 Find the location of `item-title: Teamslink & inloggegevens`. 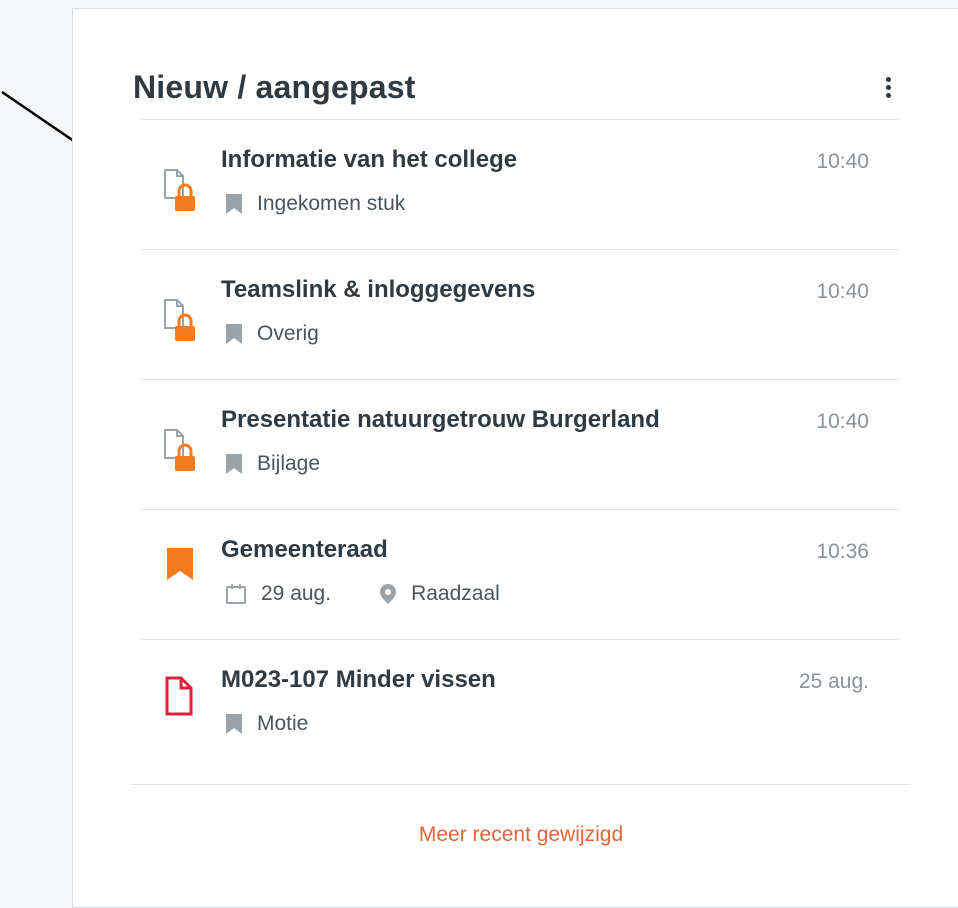

item-title: Teamslink & inloggegevens is located at coordinates (378, 289).